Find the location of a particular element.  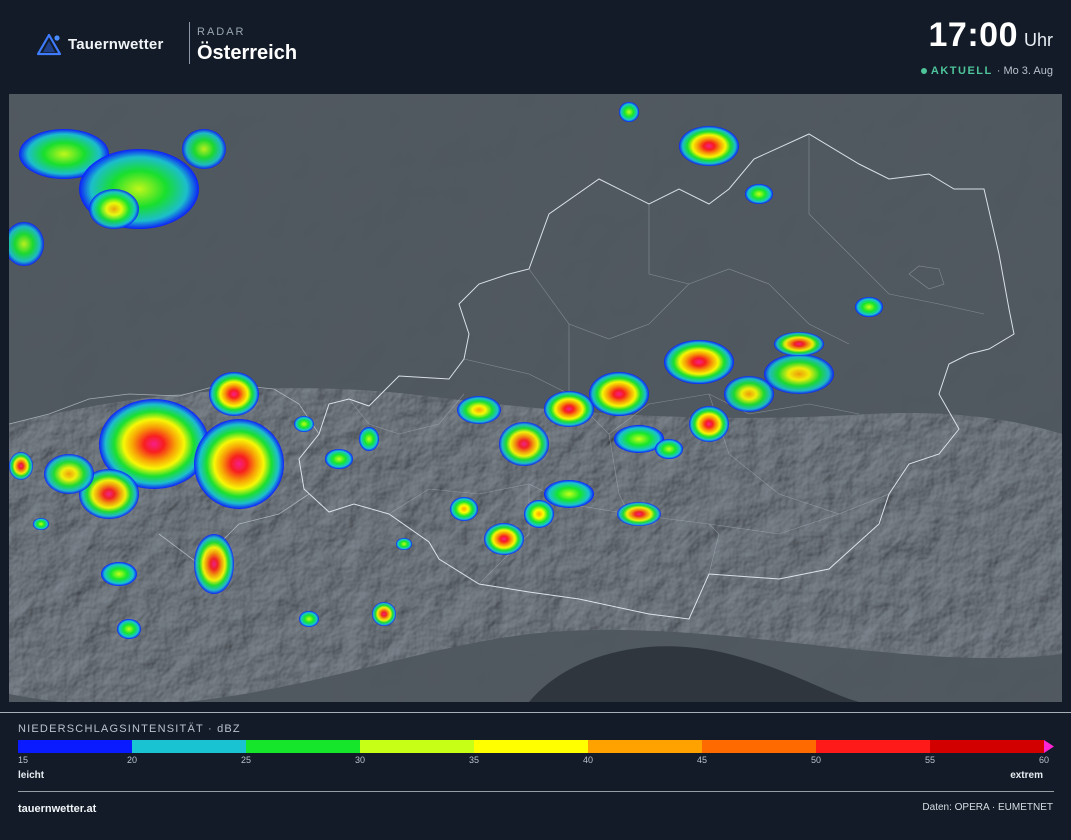

scale-tick-label: 15 is located at coordinates (23, 760).